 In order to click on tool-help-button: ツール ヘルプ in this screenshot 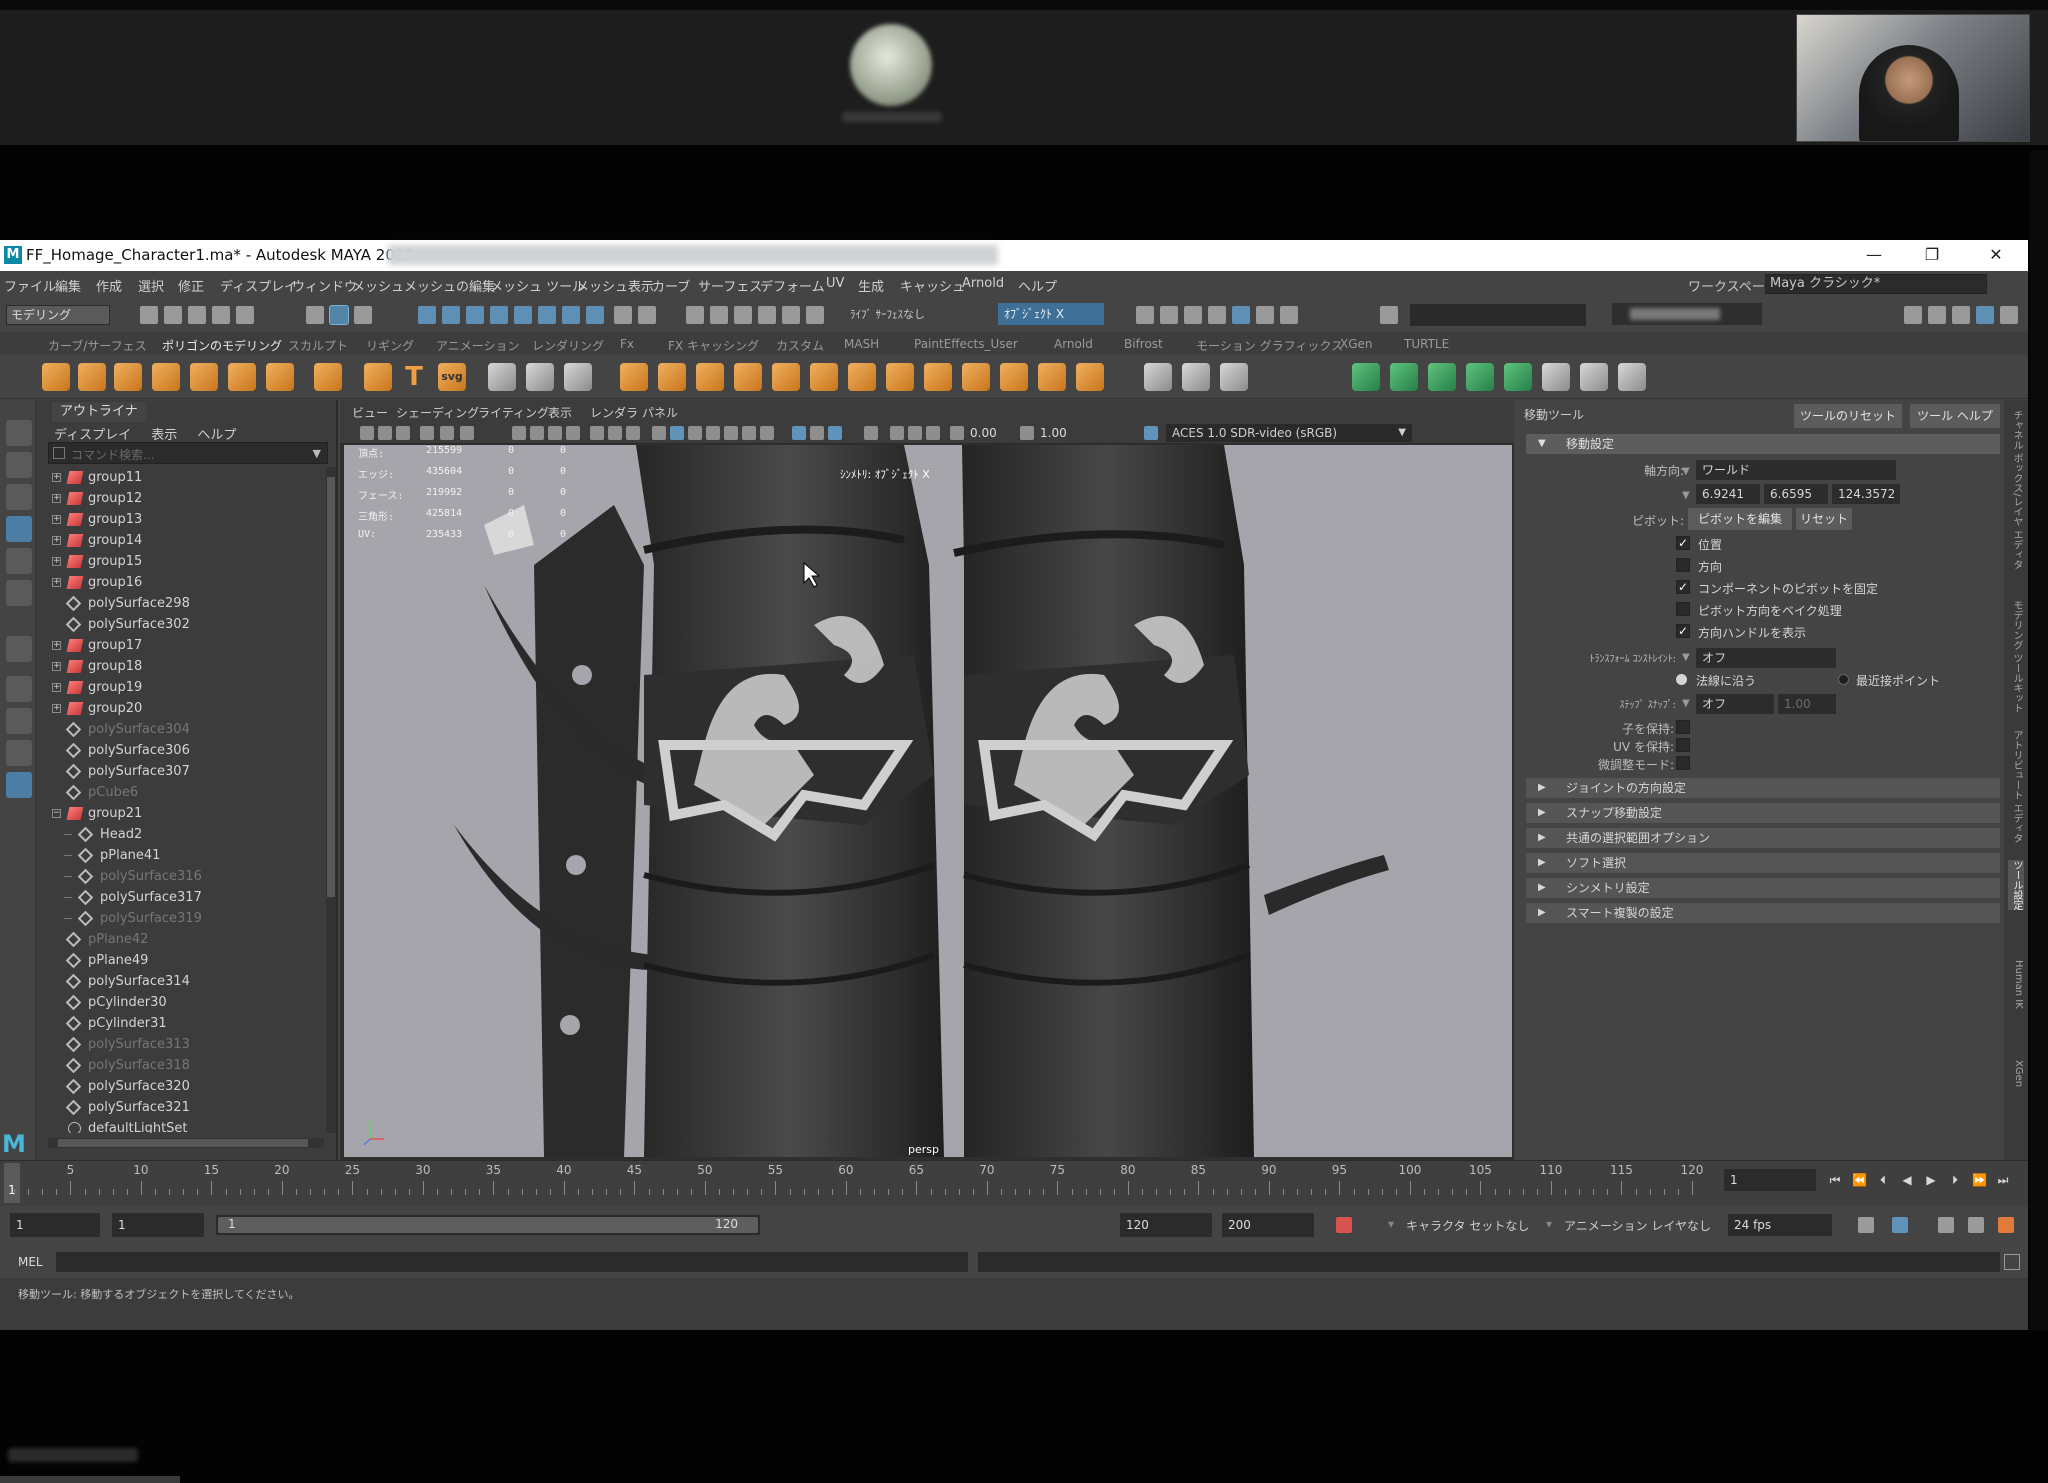, I will do `click(1955, 416)`.